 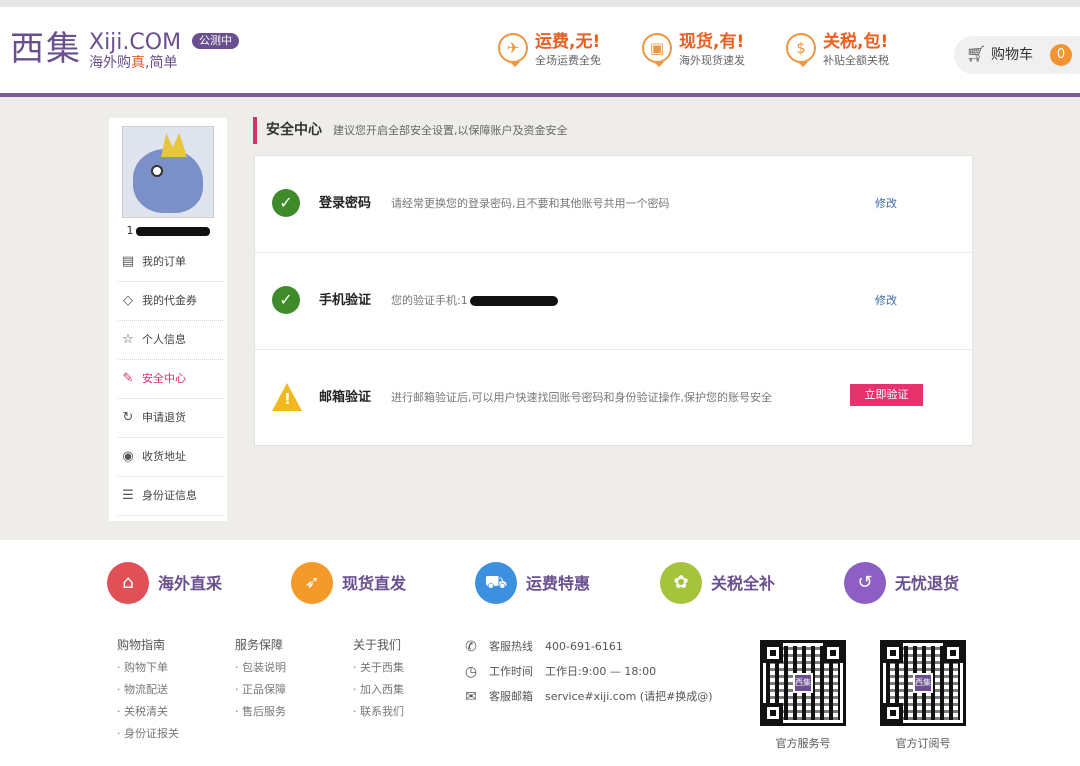 I want to click on sidebar-item-label: 我的订单, so click(x=164, y=261).